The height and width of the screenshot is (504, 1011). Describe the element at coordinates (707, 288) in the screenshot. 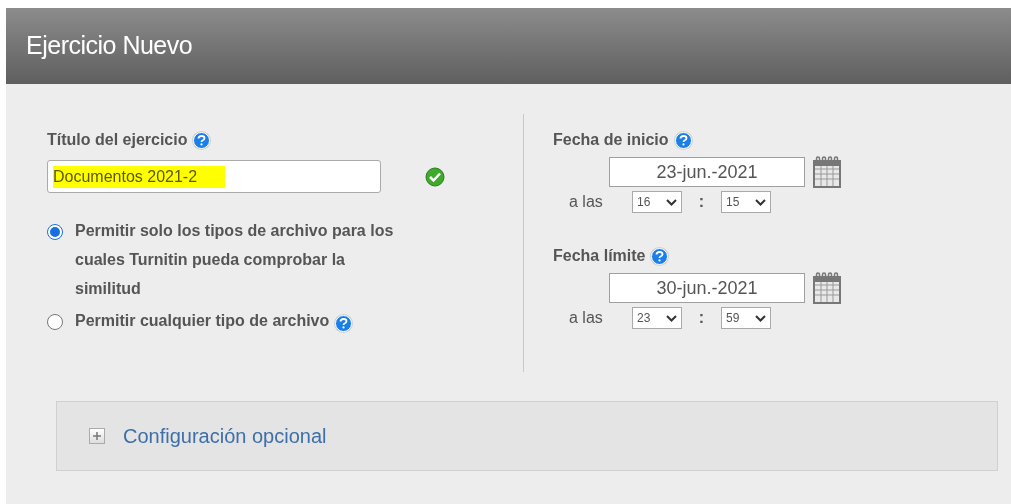

I see `date-field: 30-jun.-2021` at that location.